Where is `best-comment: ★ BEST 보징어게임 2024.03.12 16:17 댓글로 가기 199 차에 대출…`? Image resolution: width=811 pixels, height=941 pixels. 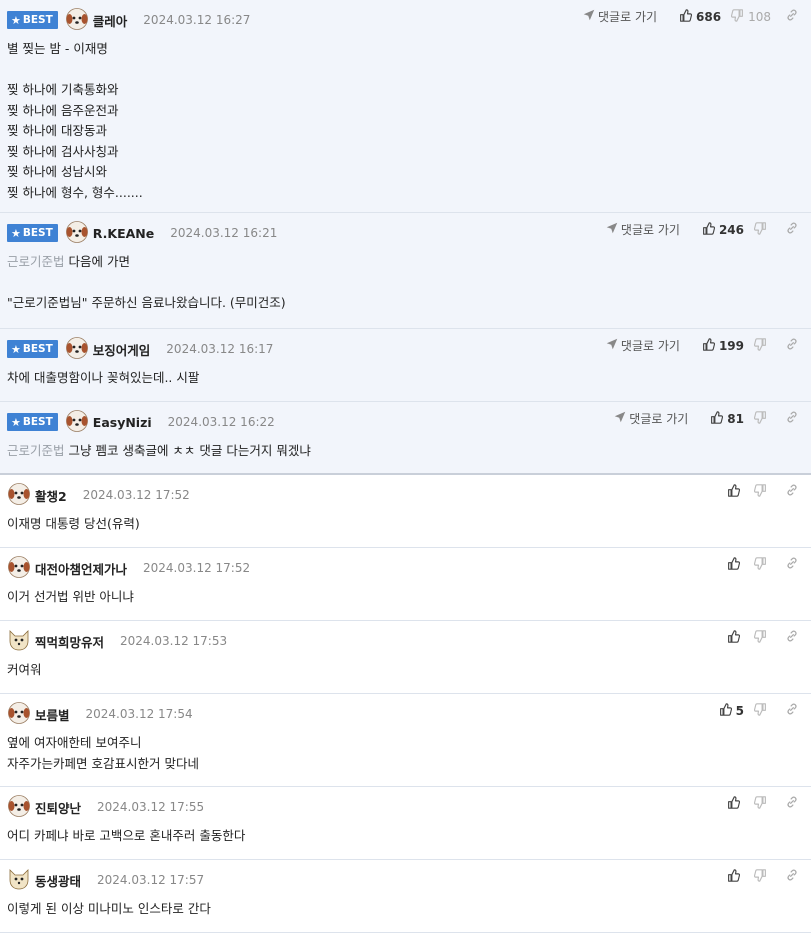
best-comment: ★ BEST 보징어게임 2024.03.12 16:17 댓글로 가기 199 차에 대출… is located at coordinates (405, 365).